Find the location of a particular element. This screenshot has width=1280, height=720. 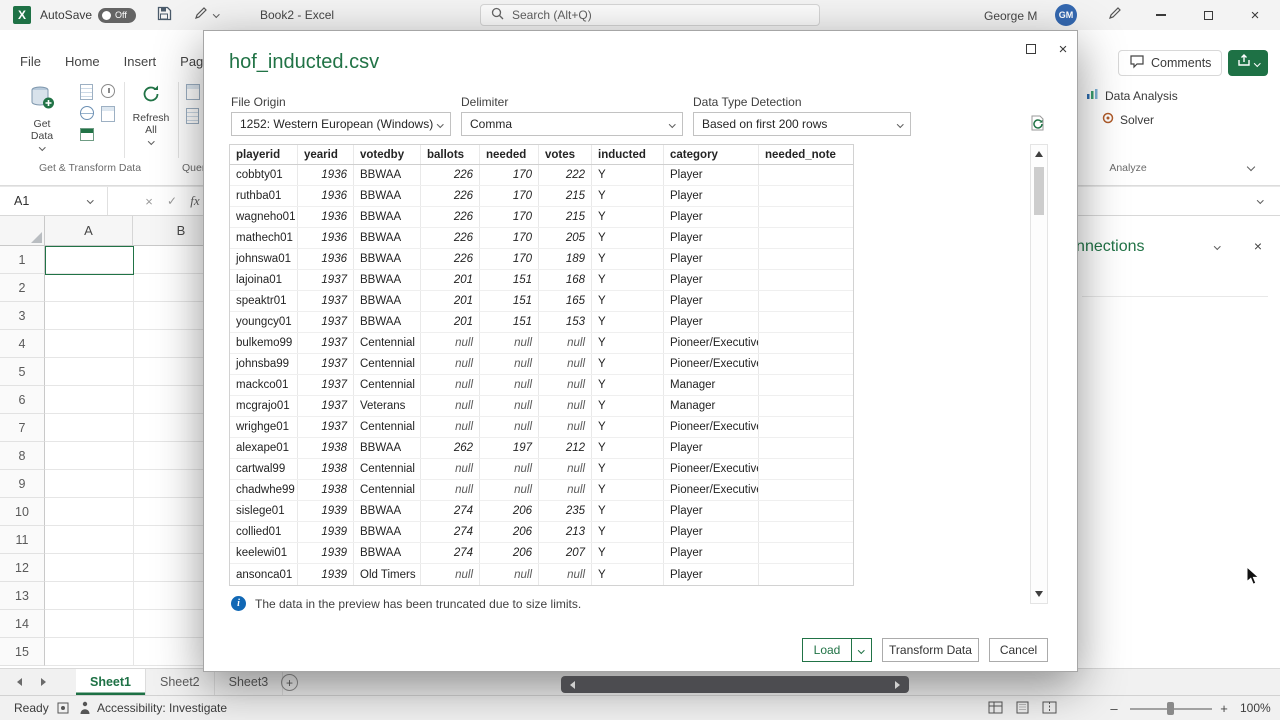

close-button: × is located at coordinates (1255, 15).